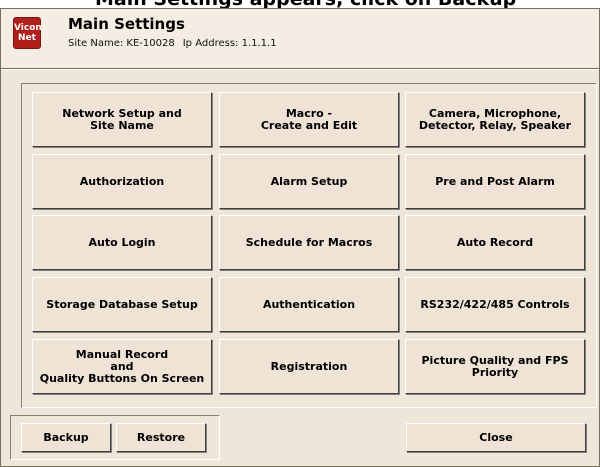  What do you see at coordinates (122, 119) in the screenshot?
I see `network-setup-button: Network Setup and Site Name` at bounding box center [122, 119].